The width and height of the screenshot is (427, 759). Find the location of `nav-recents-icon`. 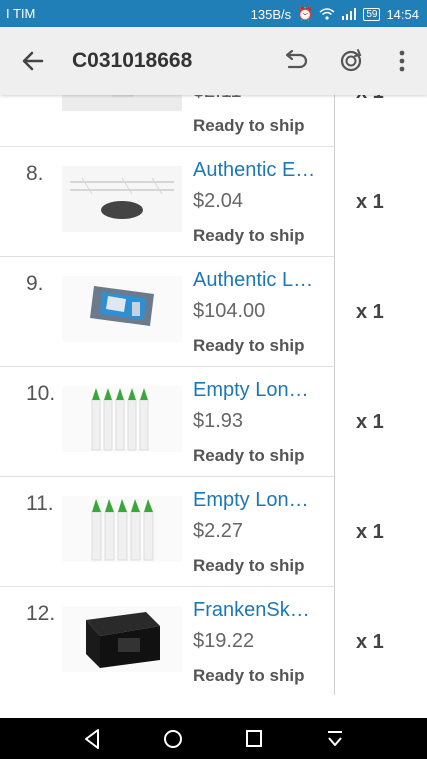

nav-recents-icon is located at coordinates (254, 739).